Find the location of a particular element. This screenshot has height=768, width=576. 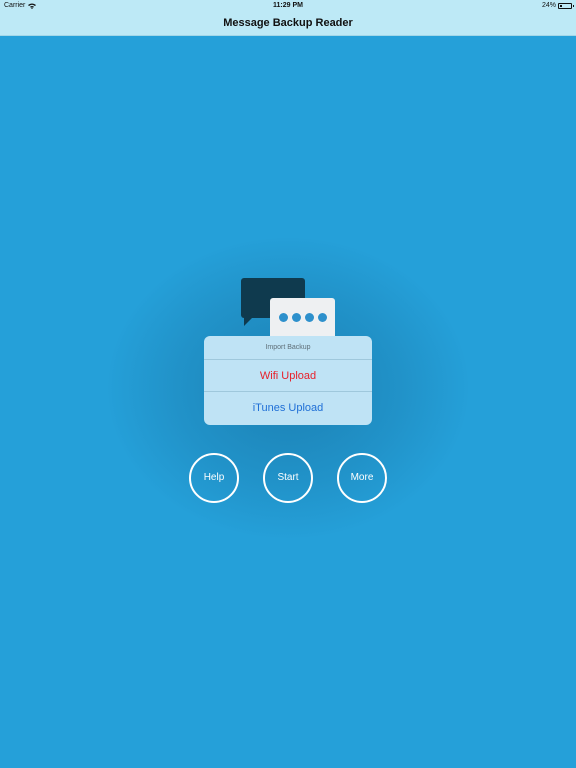

more-button: More is located at coordinates (362, 478).